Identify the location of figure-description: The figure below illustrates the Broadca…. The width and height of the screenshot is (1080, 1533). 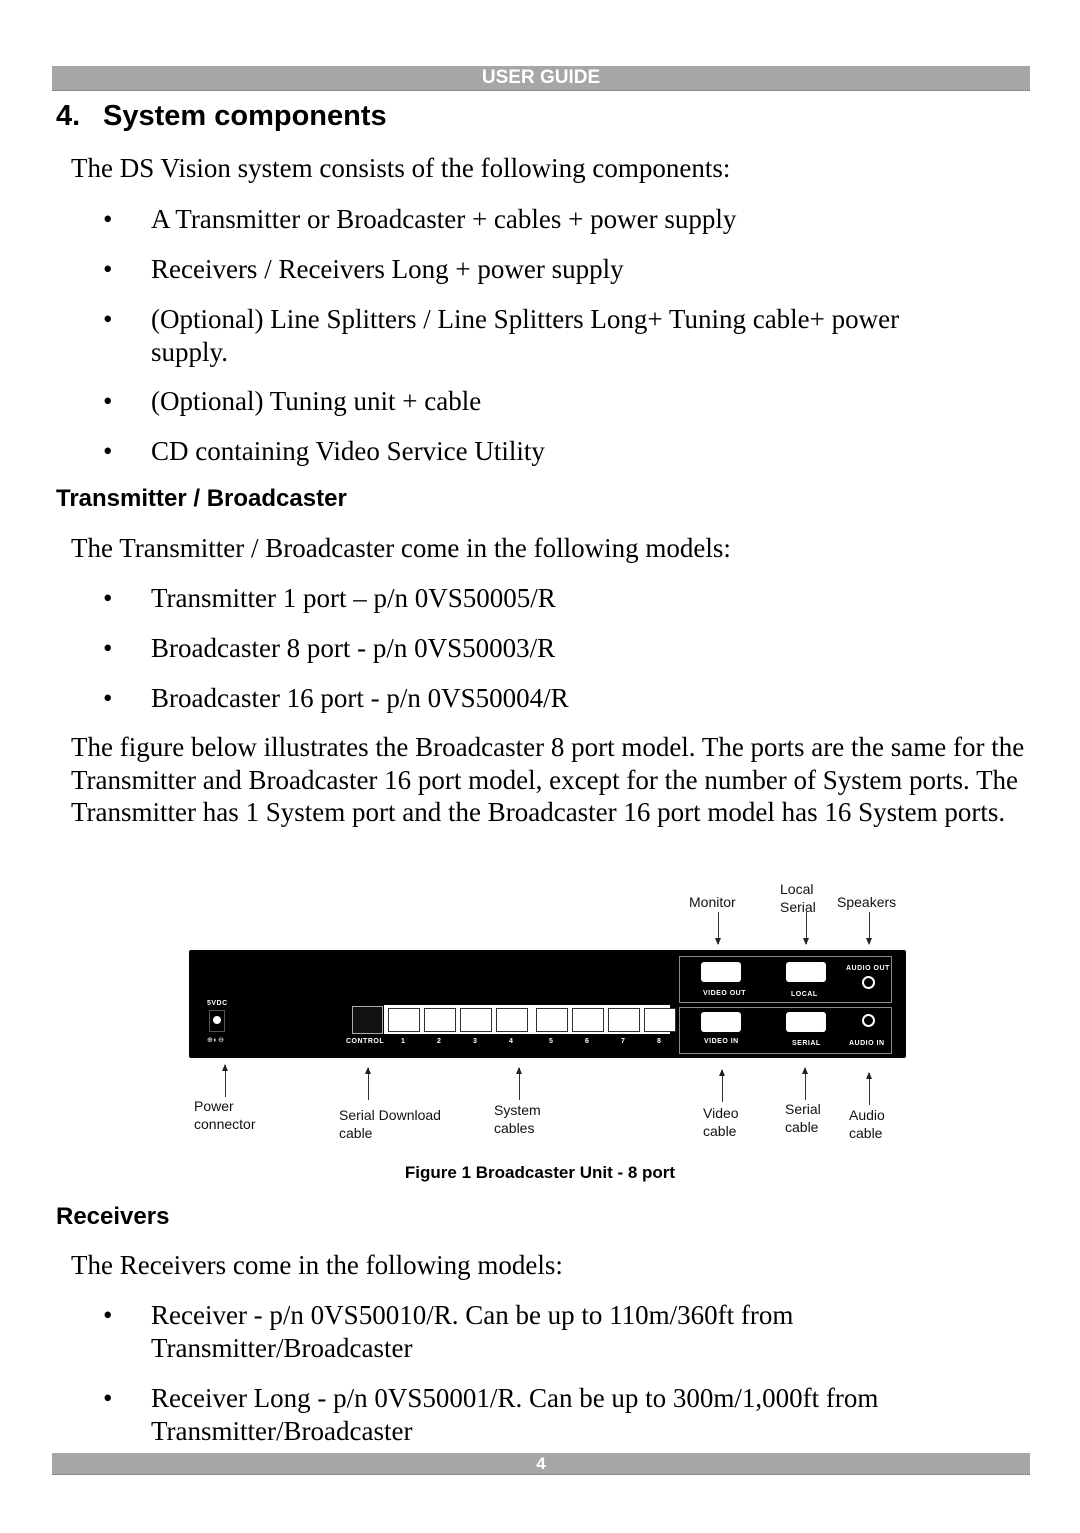
(548, 779).